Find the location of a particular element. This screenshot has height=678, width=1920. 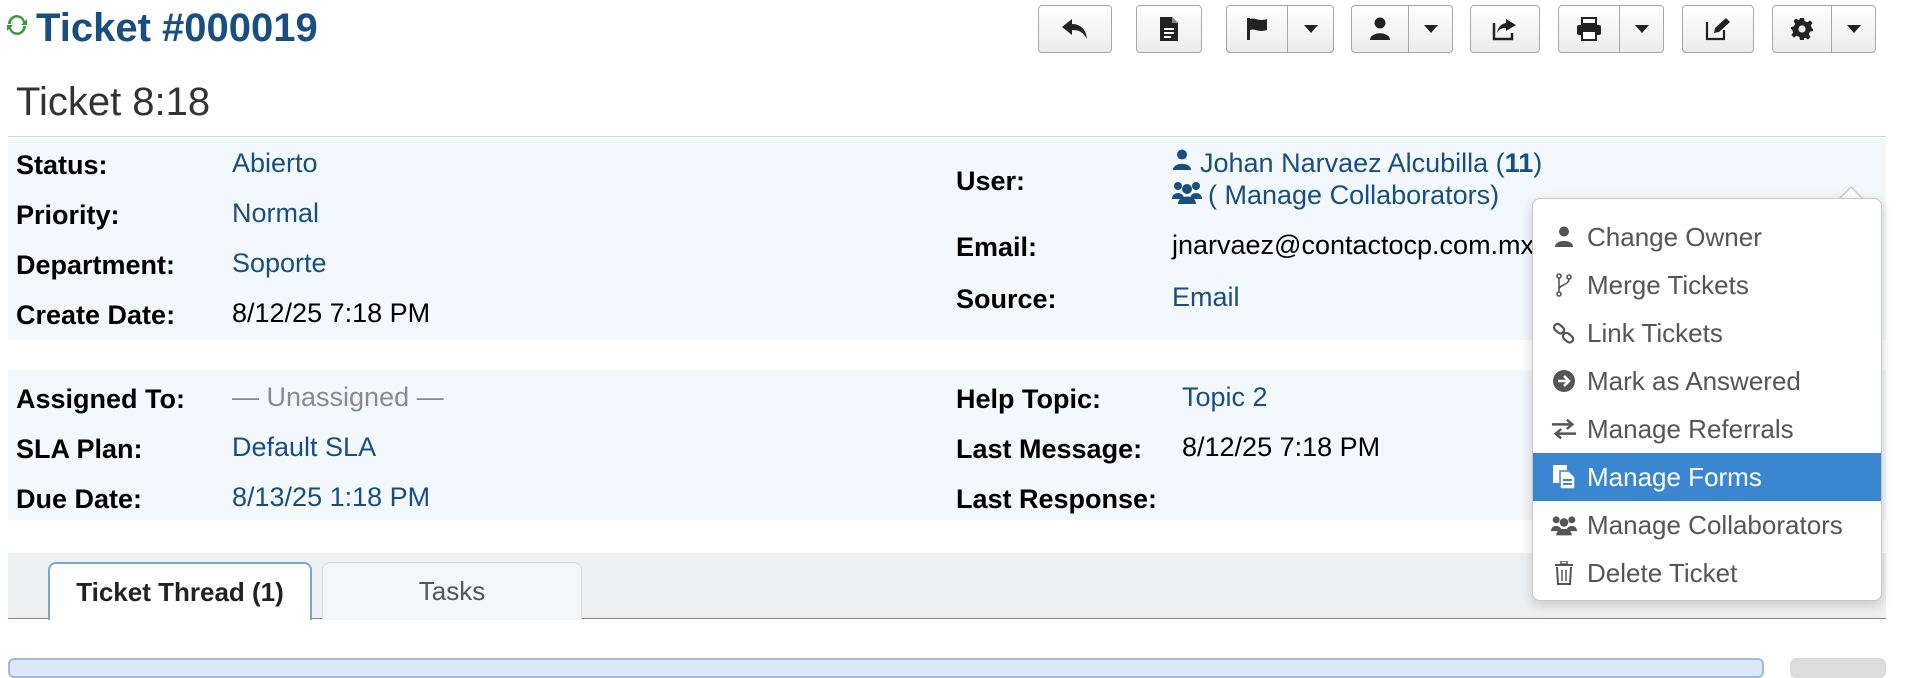

edit-button is located at coordinates (1718, 29).